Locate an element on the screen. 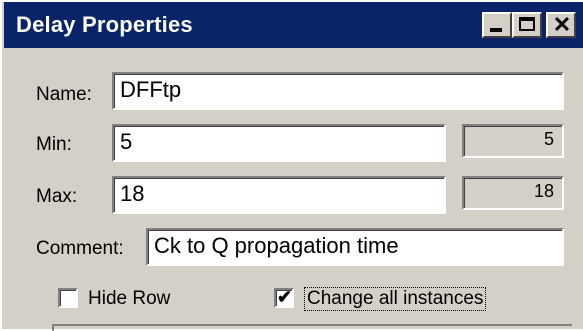 The image size is (583, 331). bottom-panel-edge is located at coordinates (312, 327).